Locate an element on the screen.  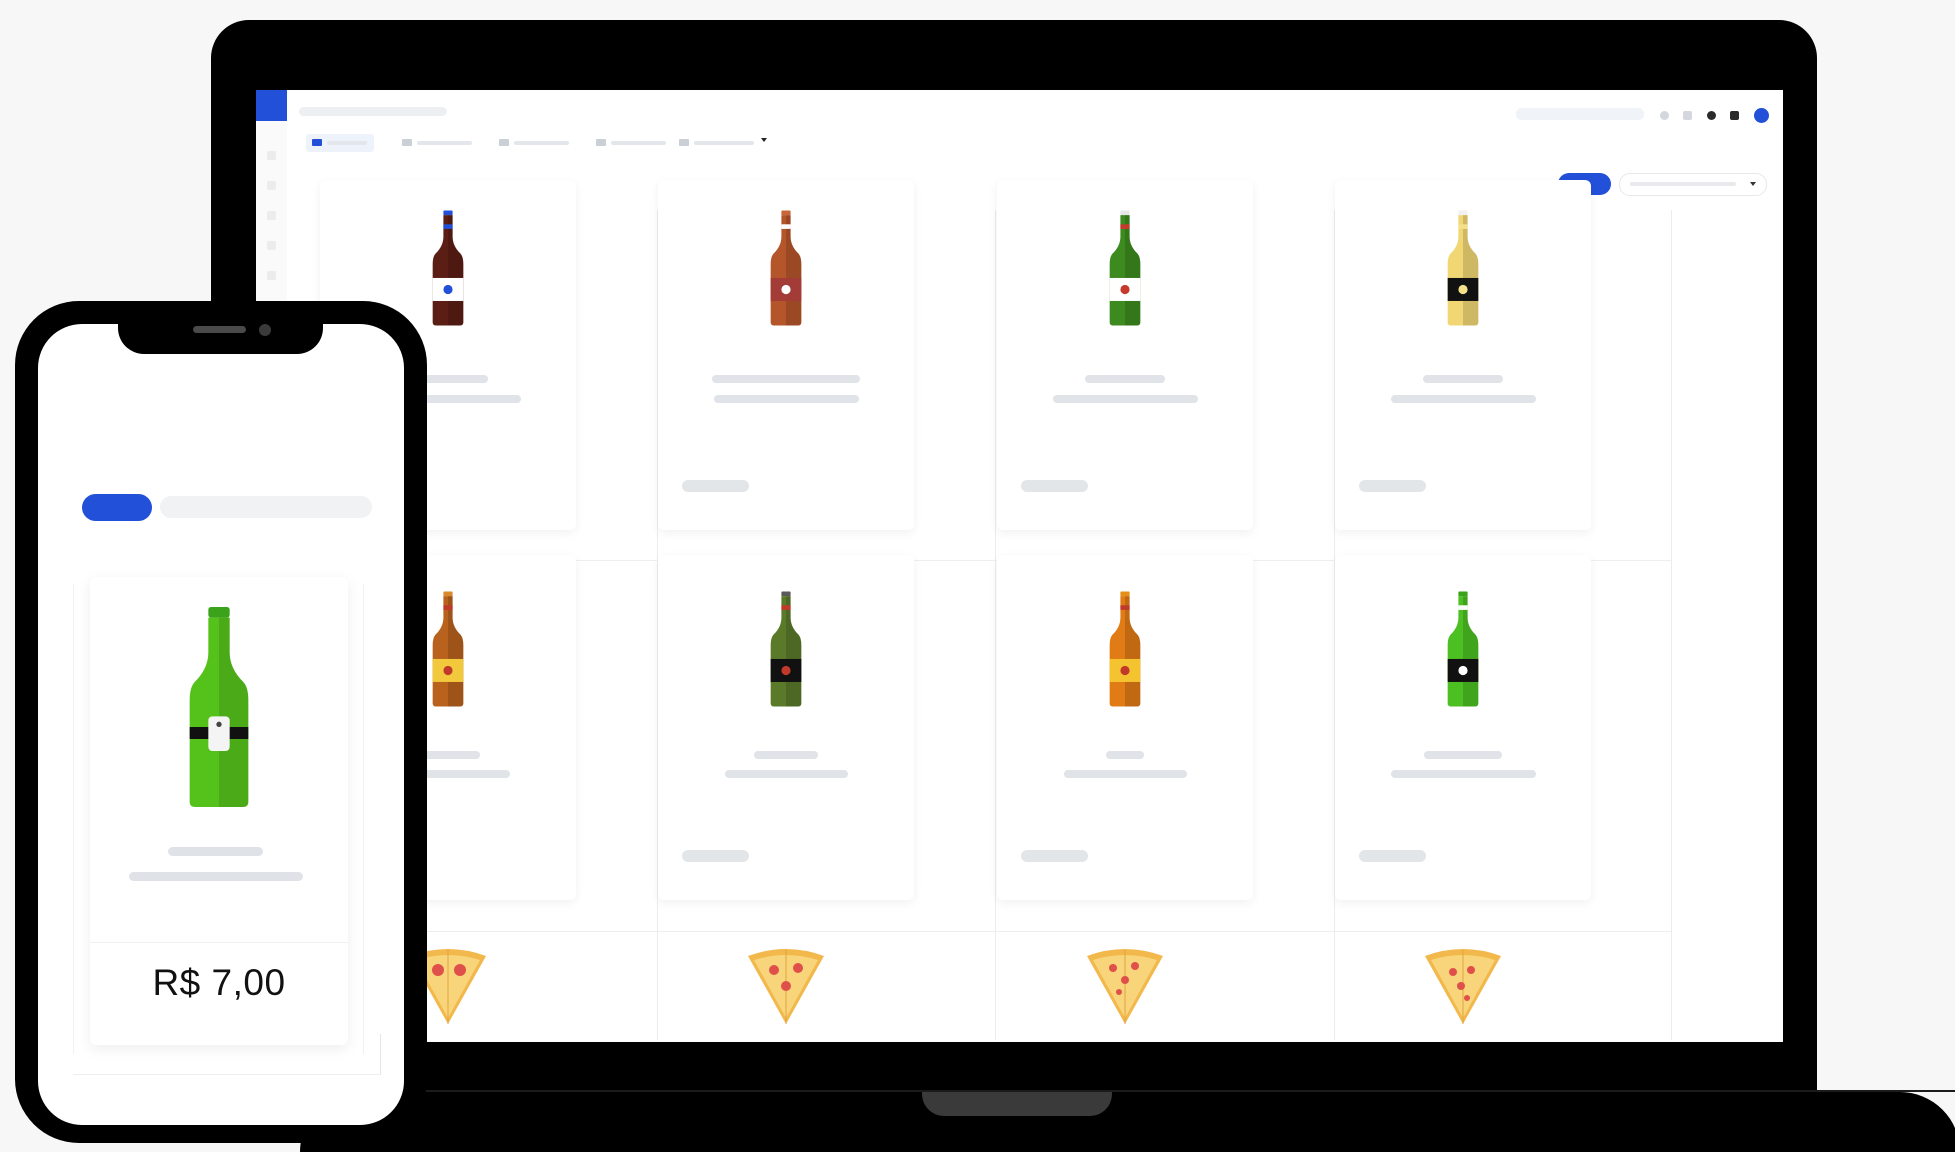
laptop-base is located at coordinates (1127, 1122).